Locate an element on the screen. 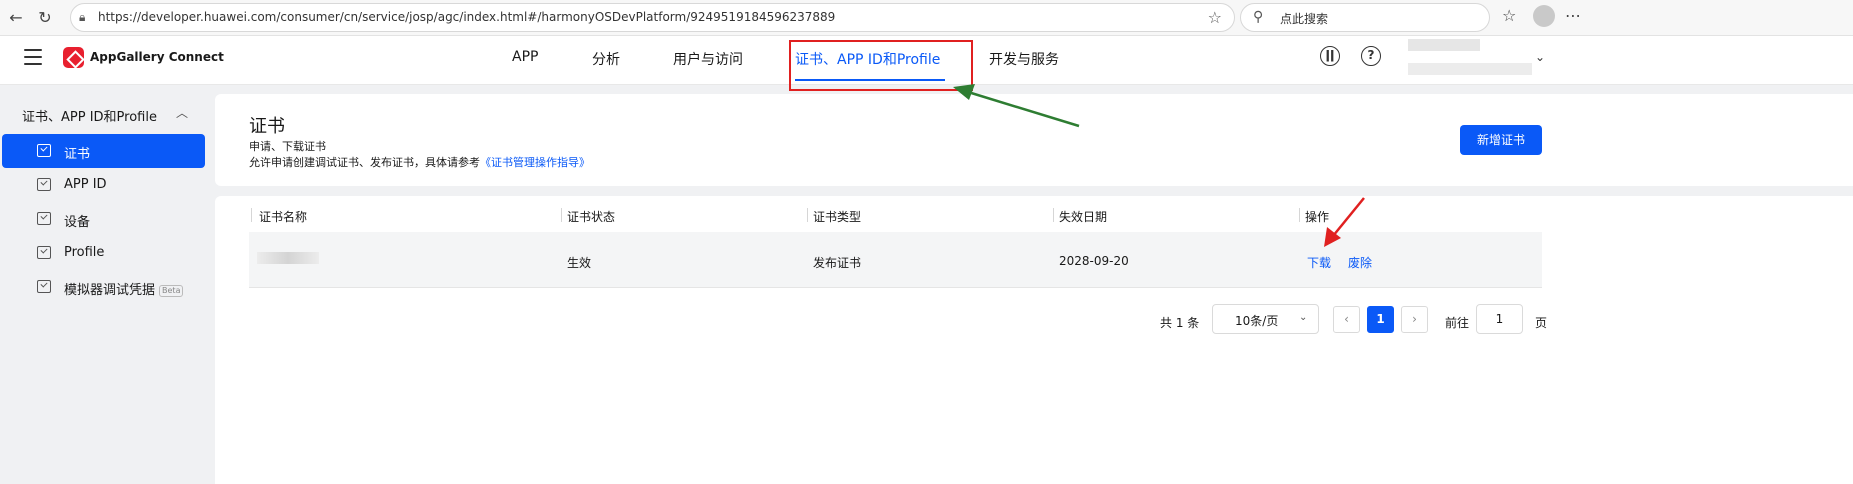 The image size is (1853, 484). table-row: 生效 发布证书 2028-09-20 下载 废除 is located at coordinates (895, 260).